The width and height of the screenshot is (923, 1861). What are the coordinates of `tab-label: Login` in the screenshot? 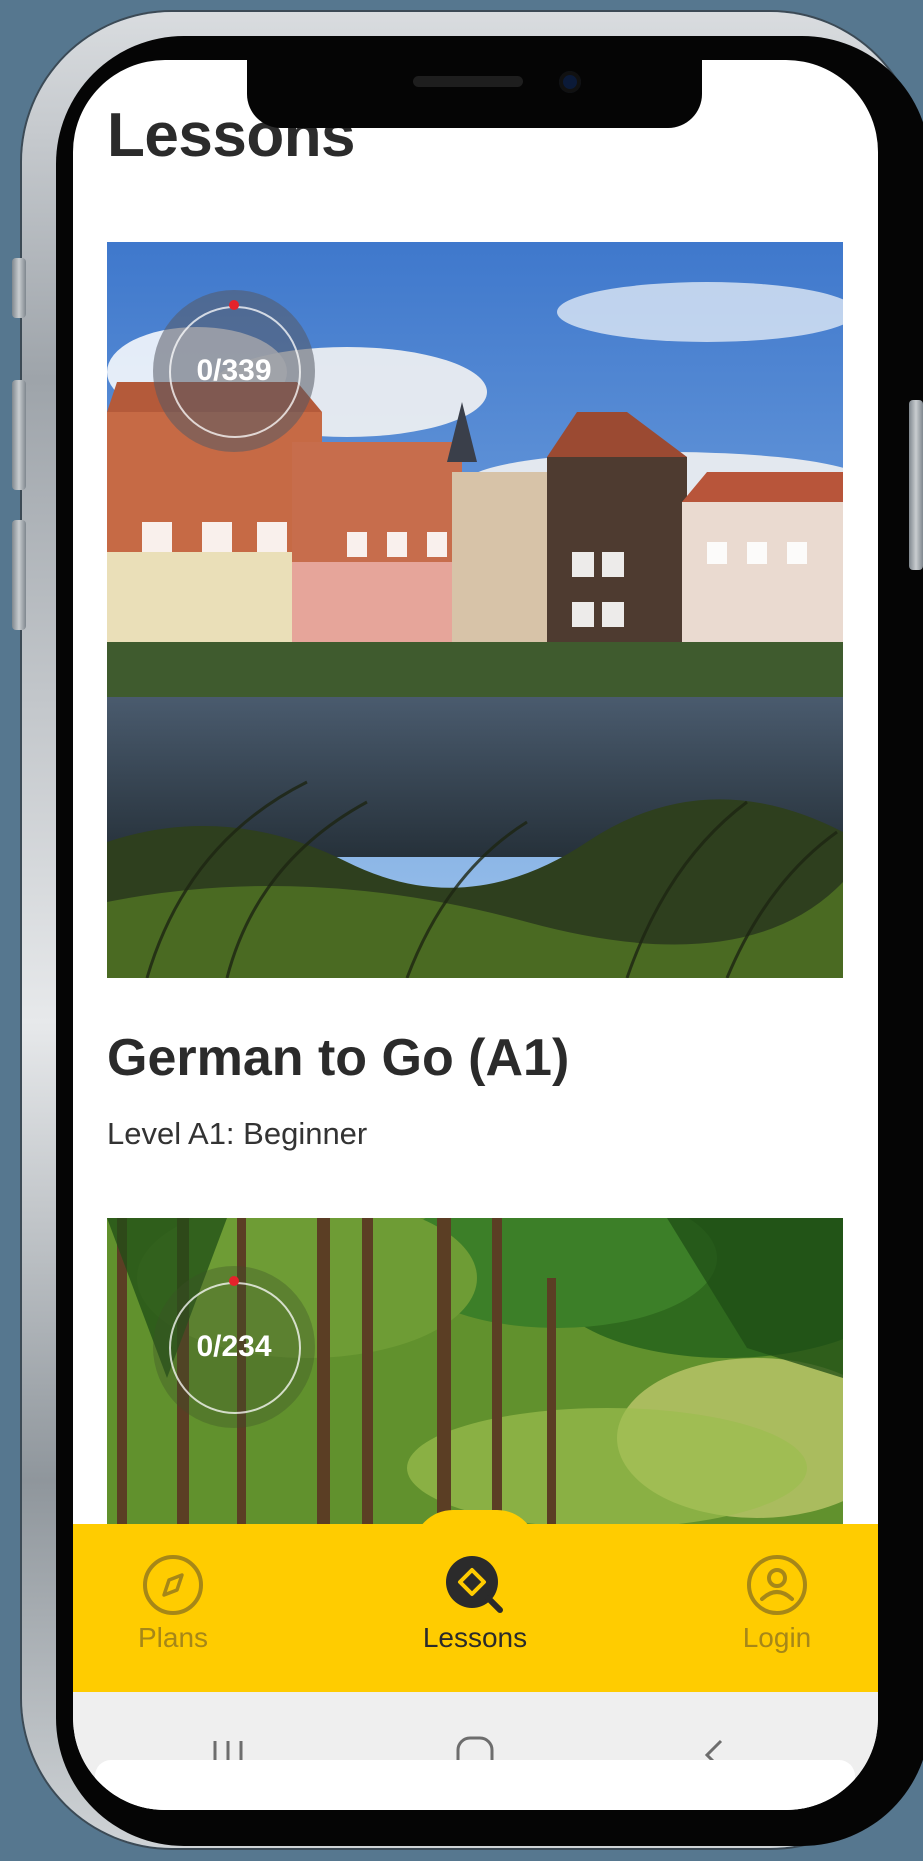 It's located at (777, 1637).